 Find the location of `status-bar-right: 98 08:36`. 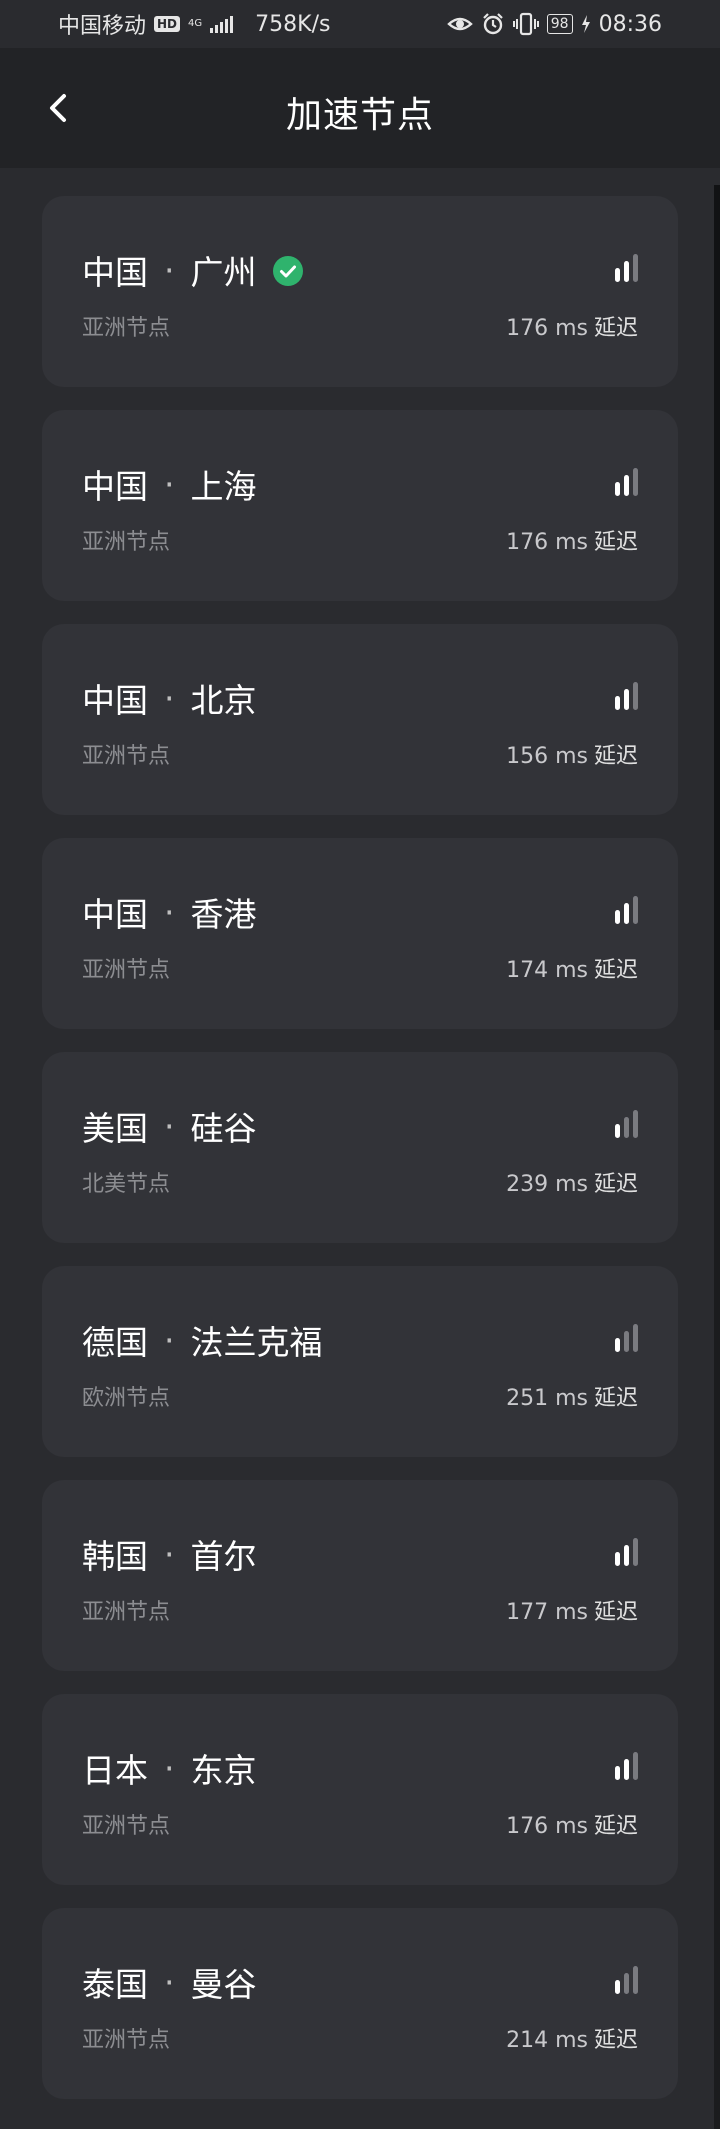

status-bar-right: 98 08:36 is located at coordinates (554, 24).